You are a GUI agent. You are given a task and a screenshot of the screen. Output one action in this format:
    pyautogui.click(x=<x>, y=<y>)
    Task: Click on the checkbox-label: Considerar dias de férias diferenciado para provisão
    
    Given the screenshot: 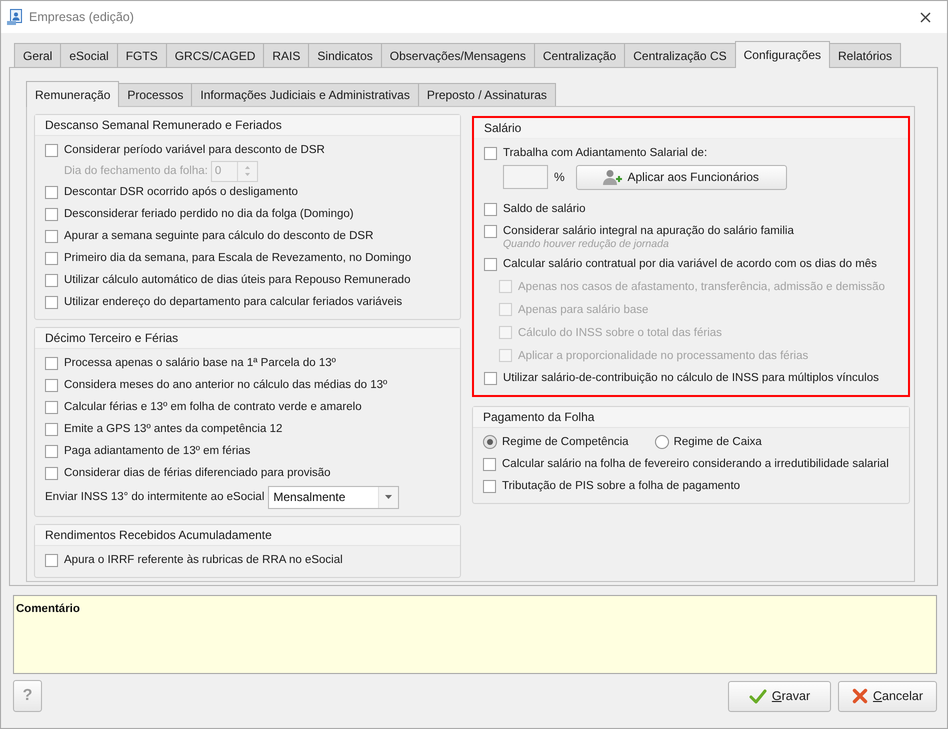 What is the action you would take?
    pyautogui.click(x=197, y=473)
    